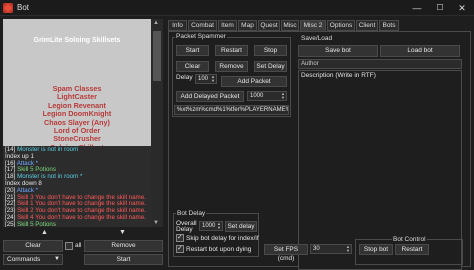 This screenshot has width=474, height=270. I want to click on packet-spammer-label: Packet Spammer, so click(201, 36).